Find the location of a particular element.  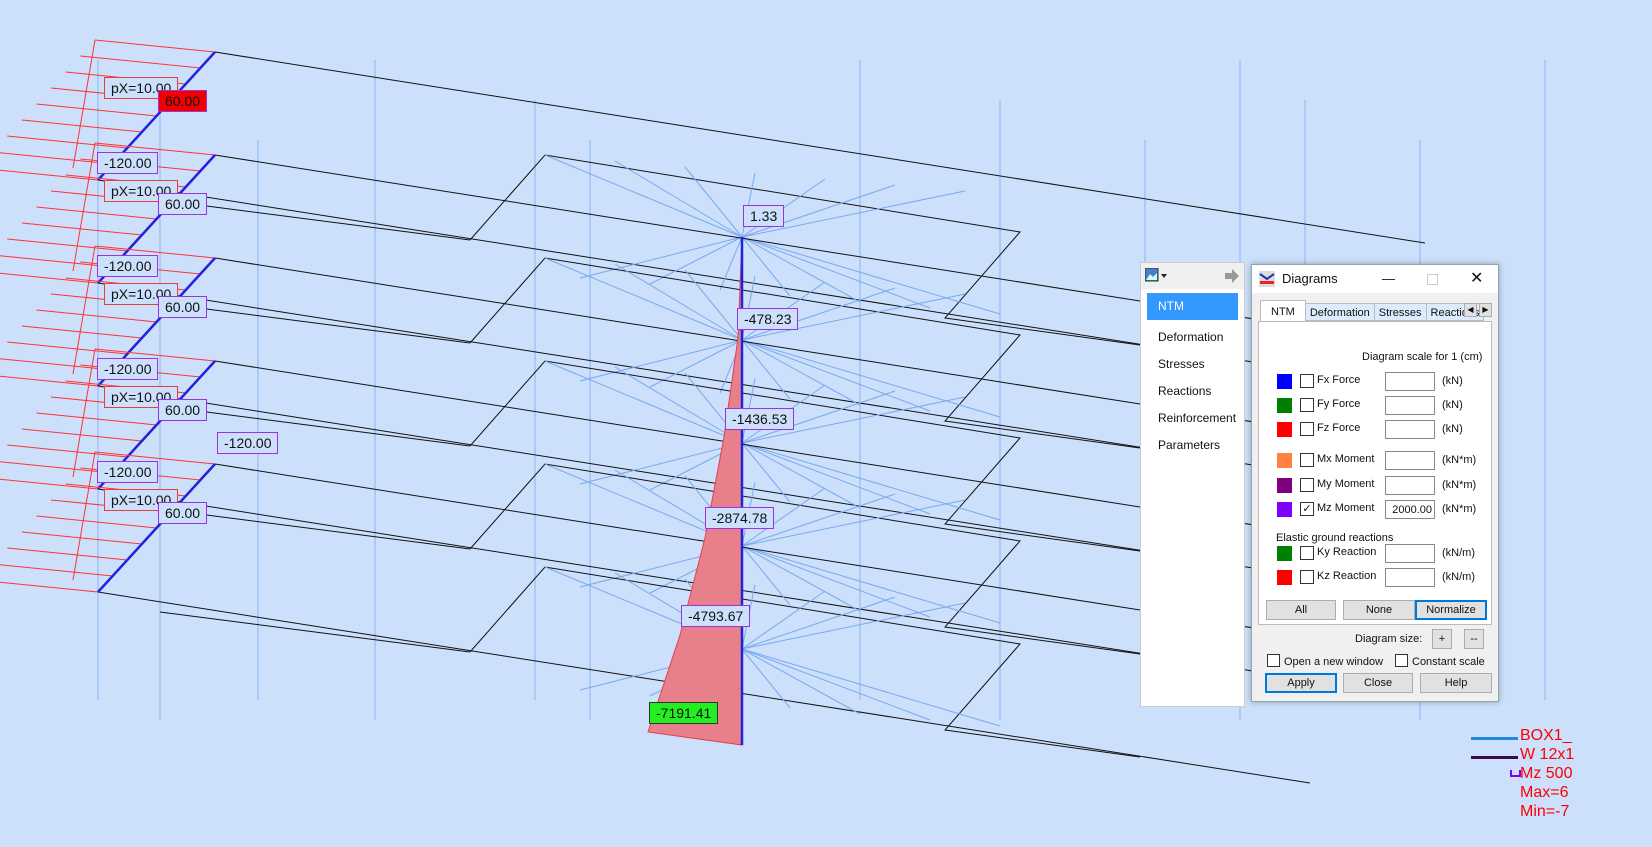

beam is located at coordinates (156, 528).